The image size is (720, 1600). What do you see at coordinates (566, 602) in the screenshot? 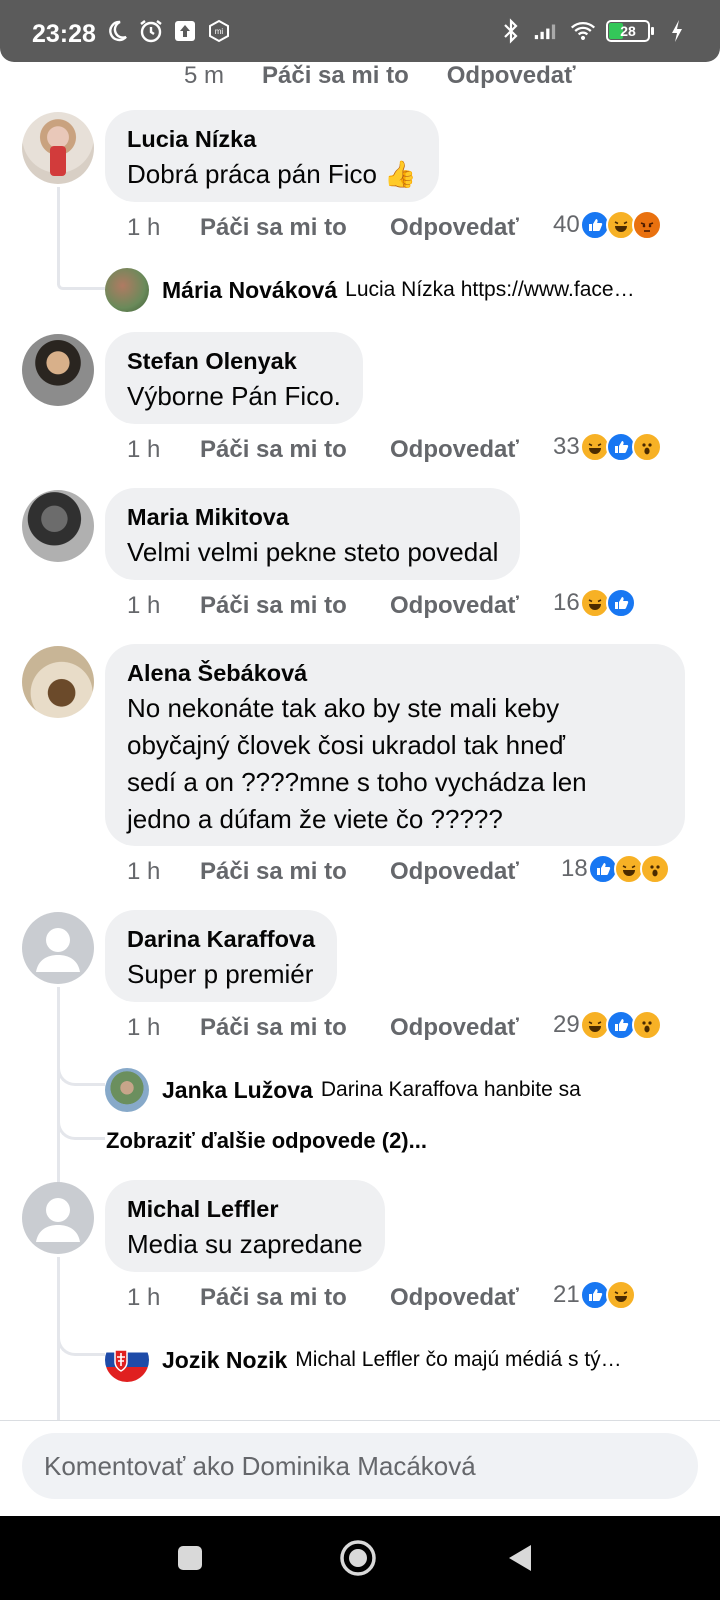
I see `reaction-count: 16` at bounding box center [566, 602].